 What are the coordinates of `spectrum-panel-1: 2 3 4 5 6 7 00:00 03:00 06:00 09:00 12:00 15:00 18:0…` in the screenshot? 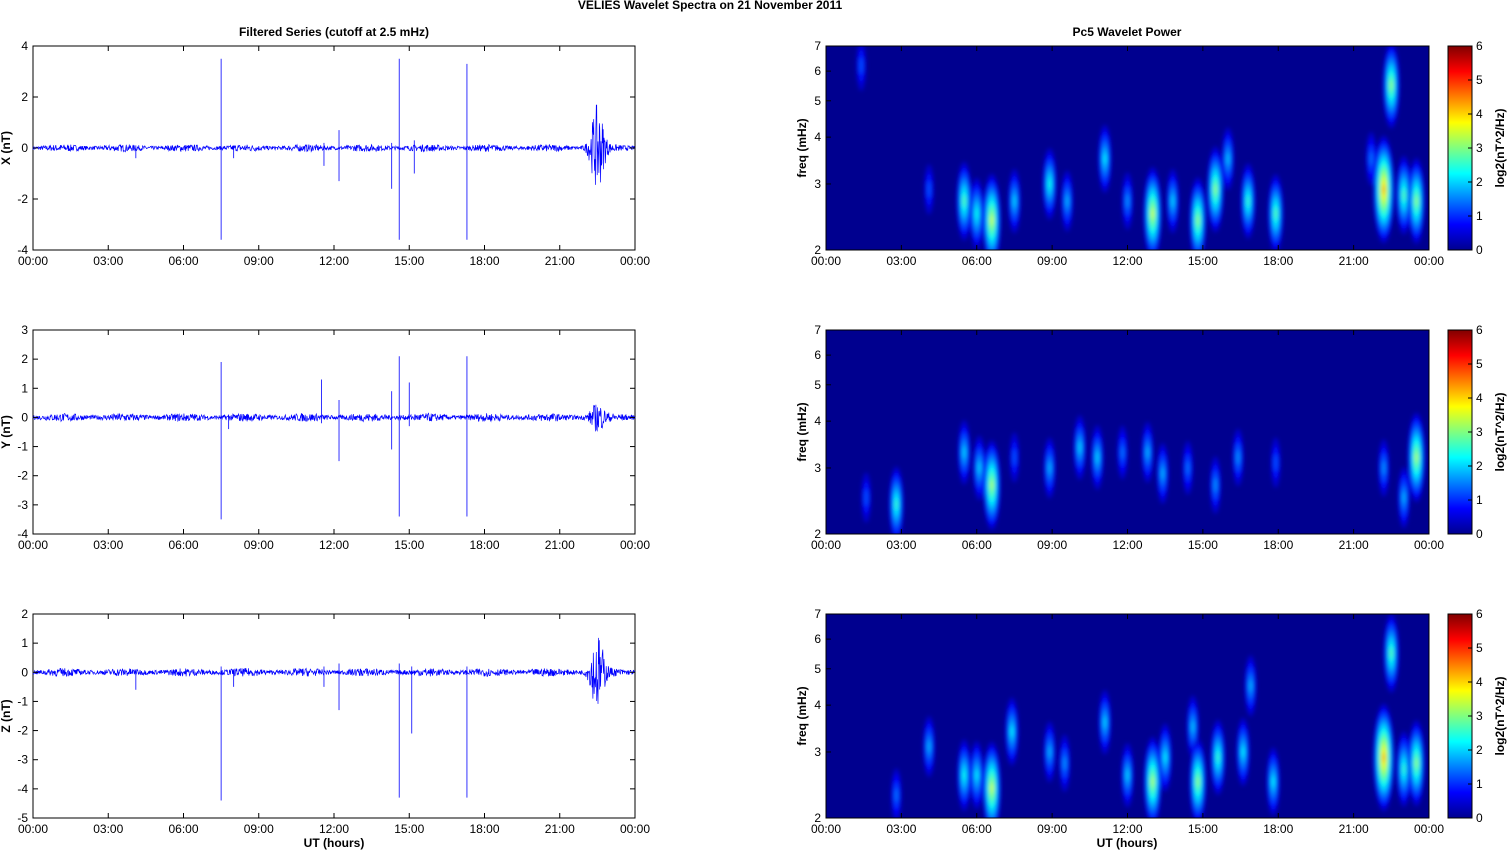 It's located at (1151, 153).